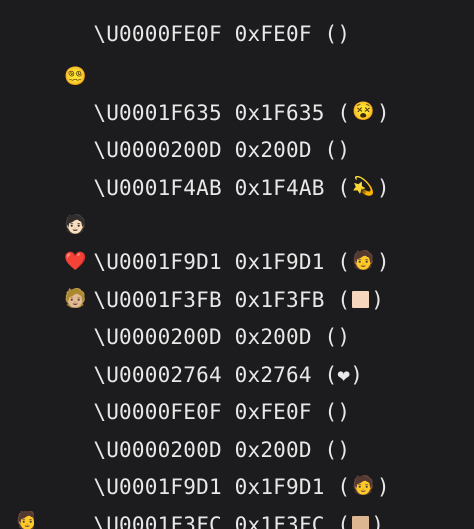 Image resolution: width=474 pixels, height=529 pixels. Describe the element at coordinates (228, 375) in the screenshot. I see `codepoint-line: \U00002764 0x2764 (❤)` at that location.